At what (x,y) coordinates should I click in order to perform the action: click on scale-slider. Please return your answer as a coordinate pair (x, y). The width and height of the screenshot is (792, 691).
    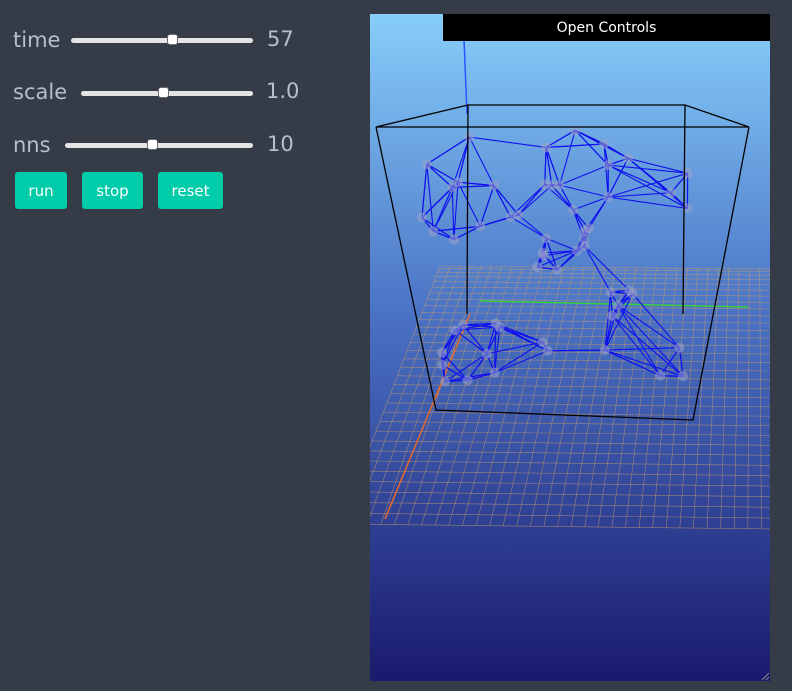
    Looking at the image, I should click on (167, 92).